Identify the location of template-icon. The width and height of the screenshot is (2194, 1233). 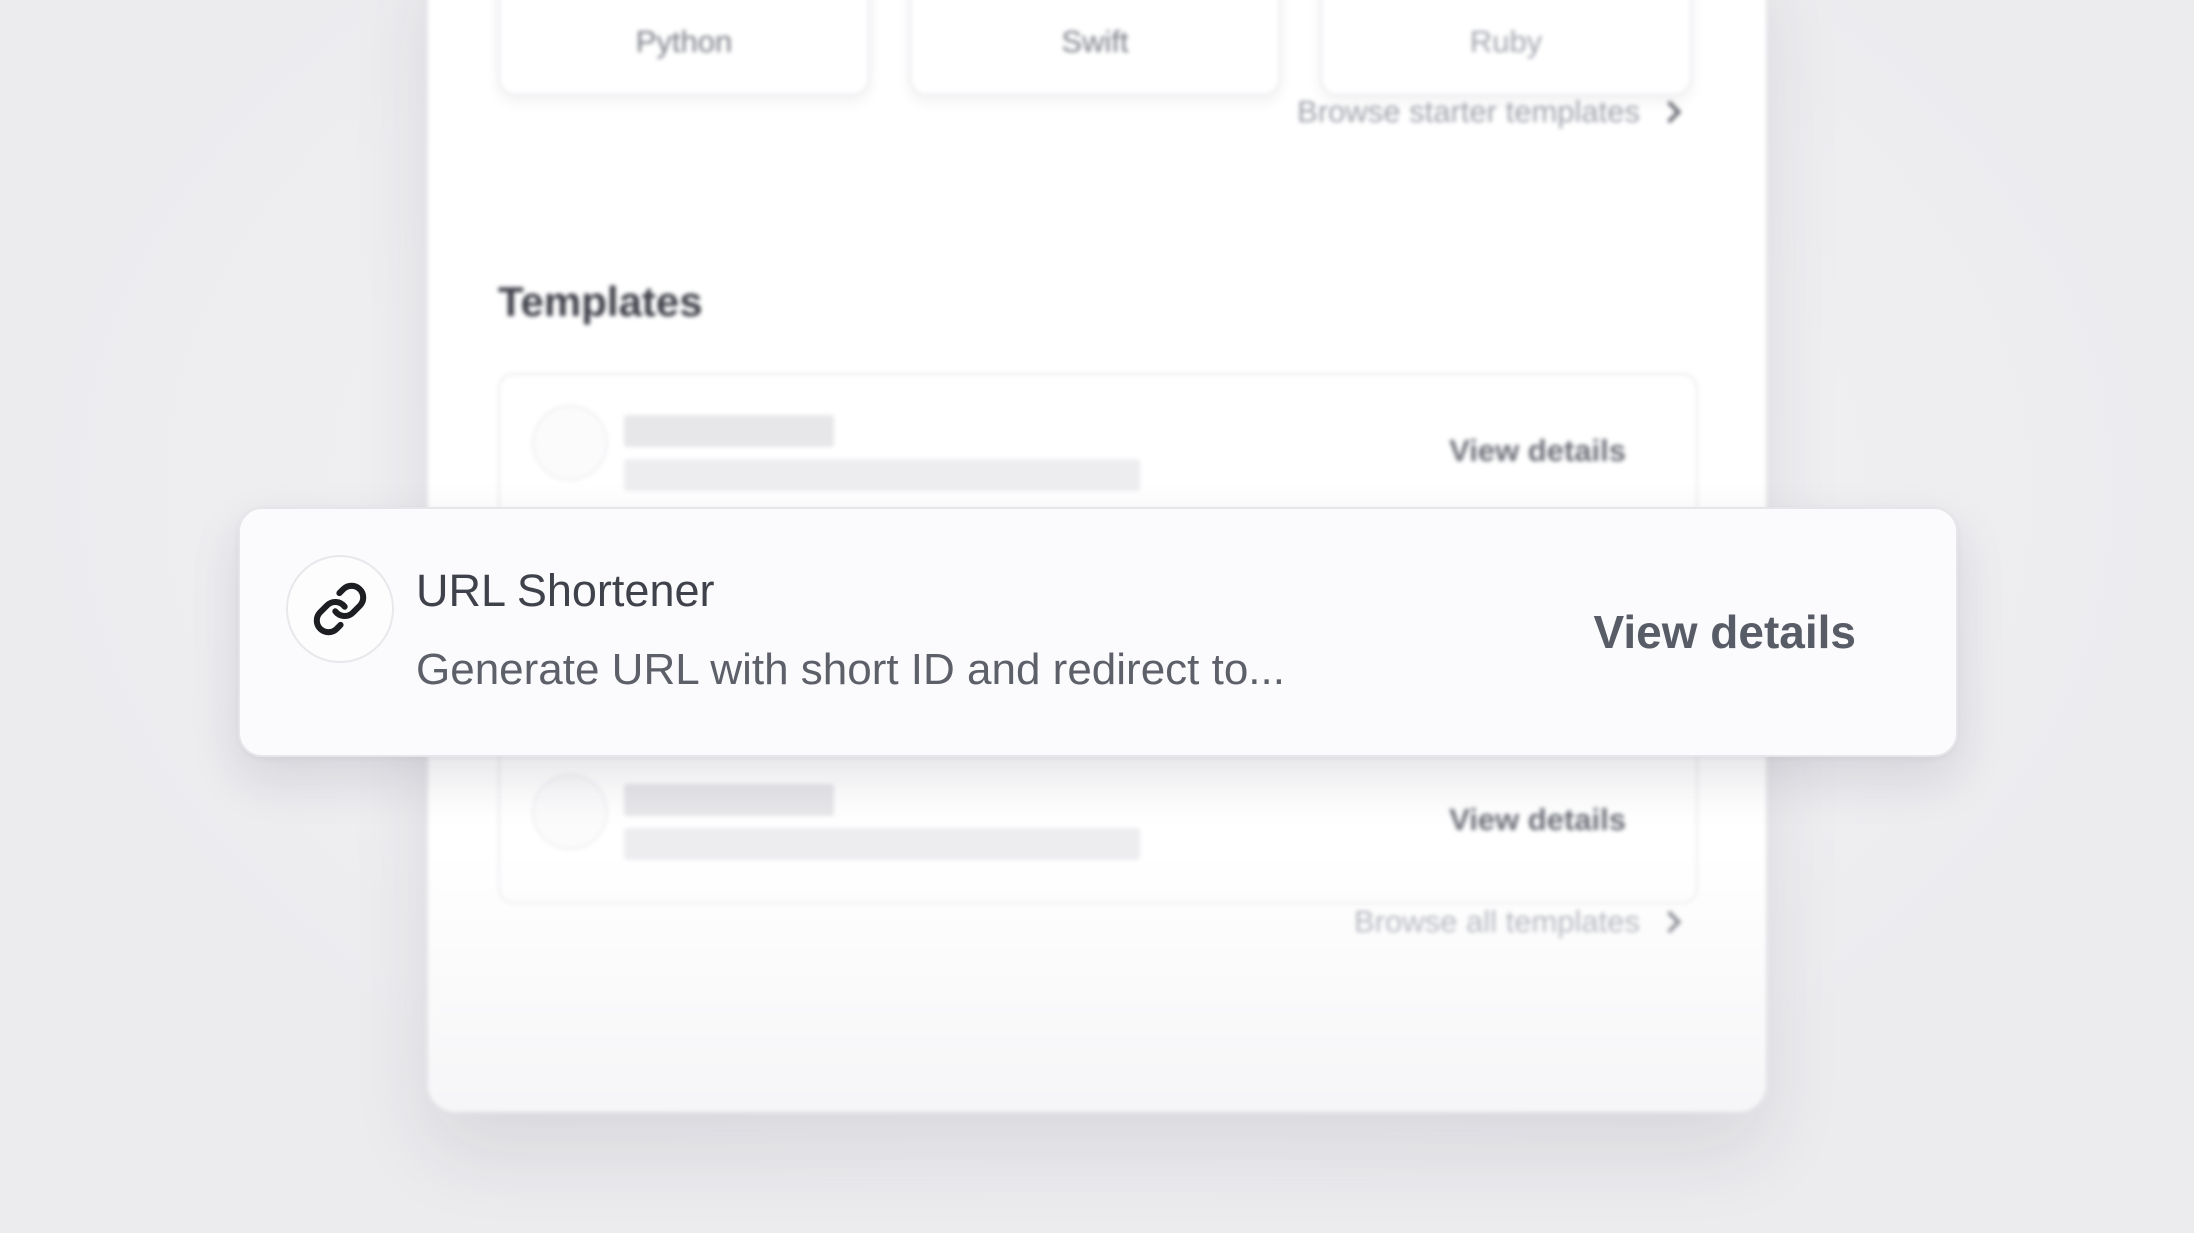
(340, 609).